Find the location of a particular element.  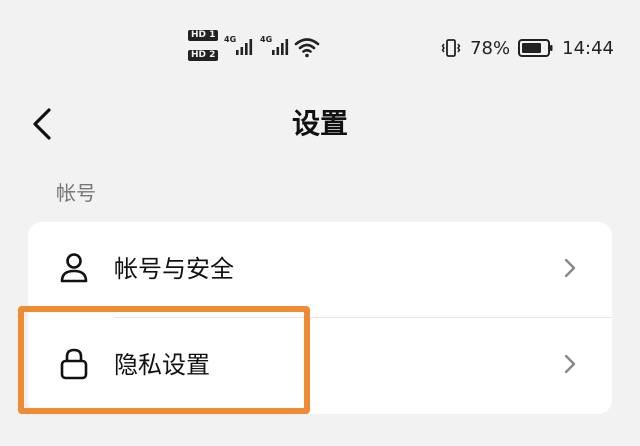

section-header-account: 帐号 is located at coordinates (76, 193).